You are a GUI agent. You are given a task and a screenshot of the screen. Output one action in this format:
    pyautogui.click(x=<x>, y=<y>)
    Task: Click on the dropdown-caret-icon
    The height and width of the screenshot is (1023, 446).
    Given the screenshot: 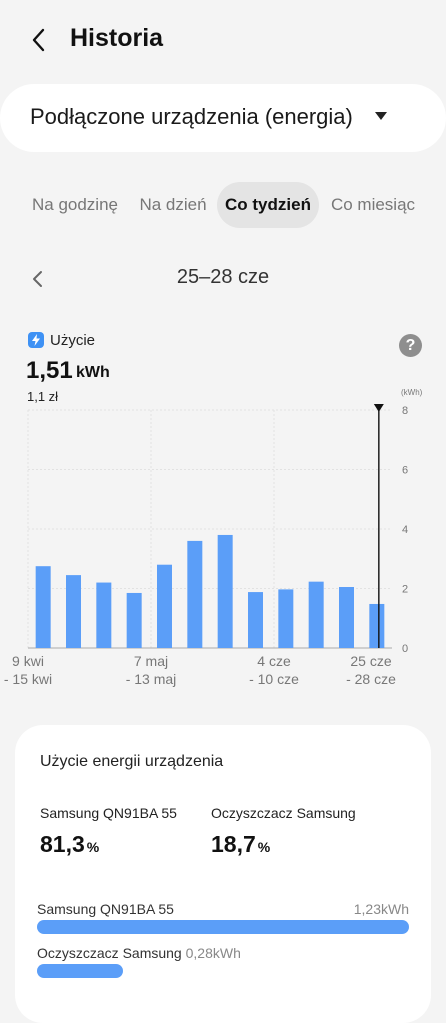 What is the action you would take?
    pyautogui.click(x=381, y=116)
    